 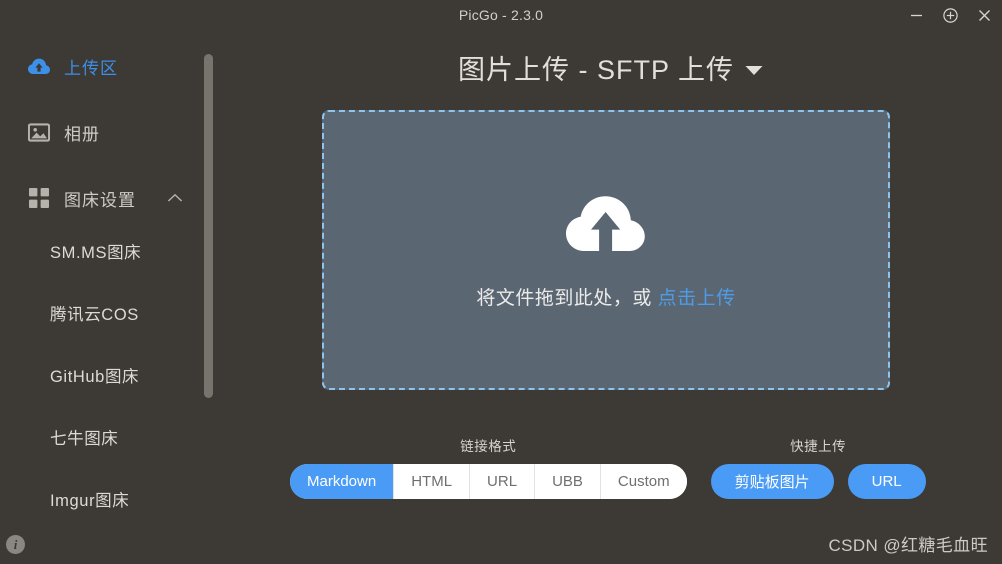 I want to click on app-title: PicGo - 2.3.0, so click(x=501, y=15).